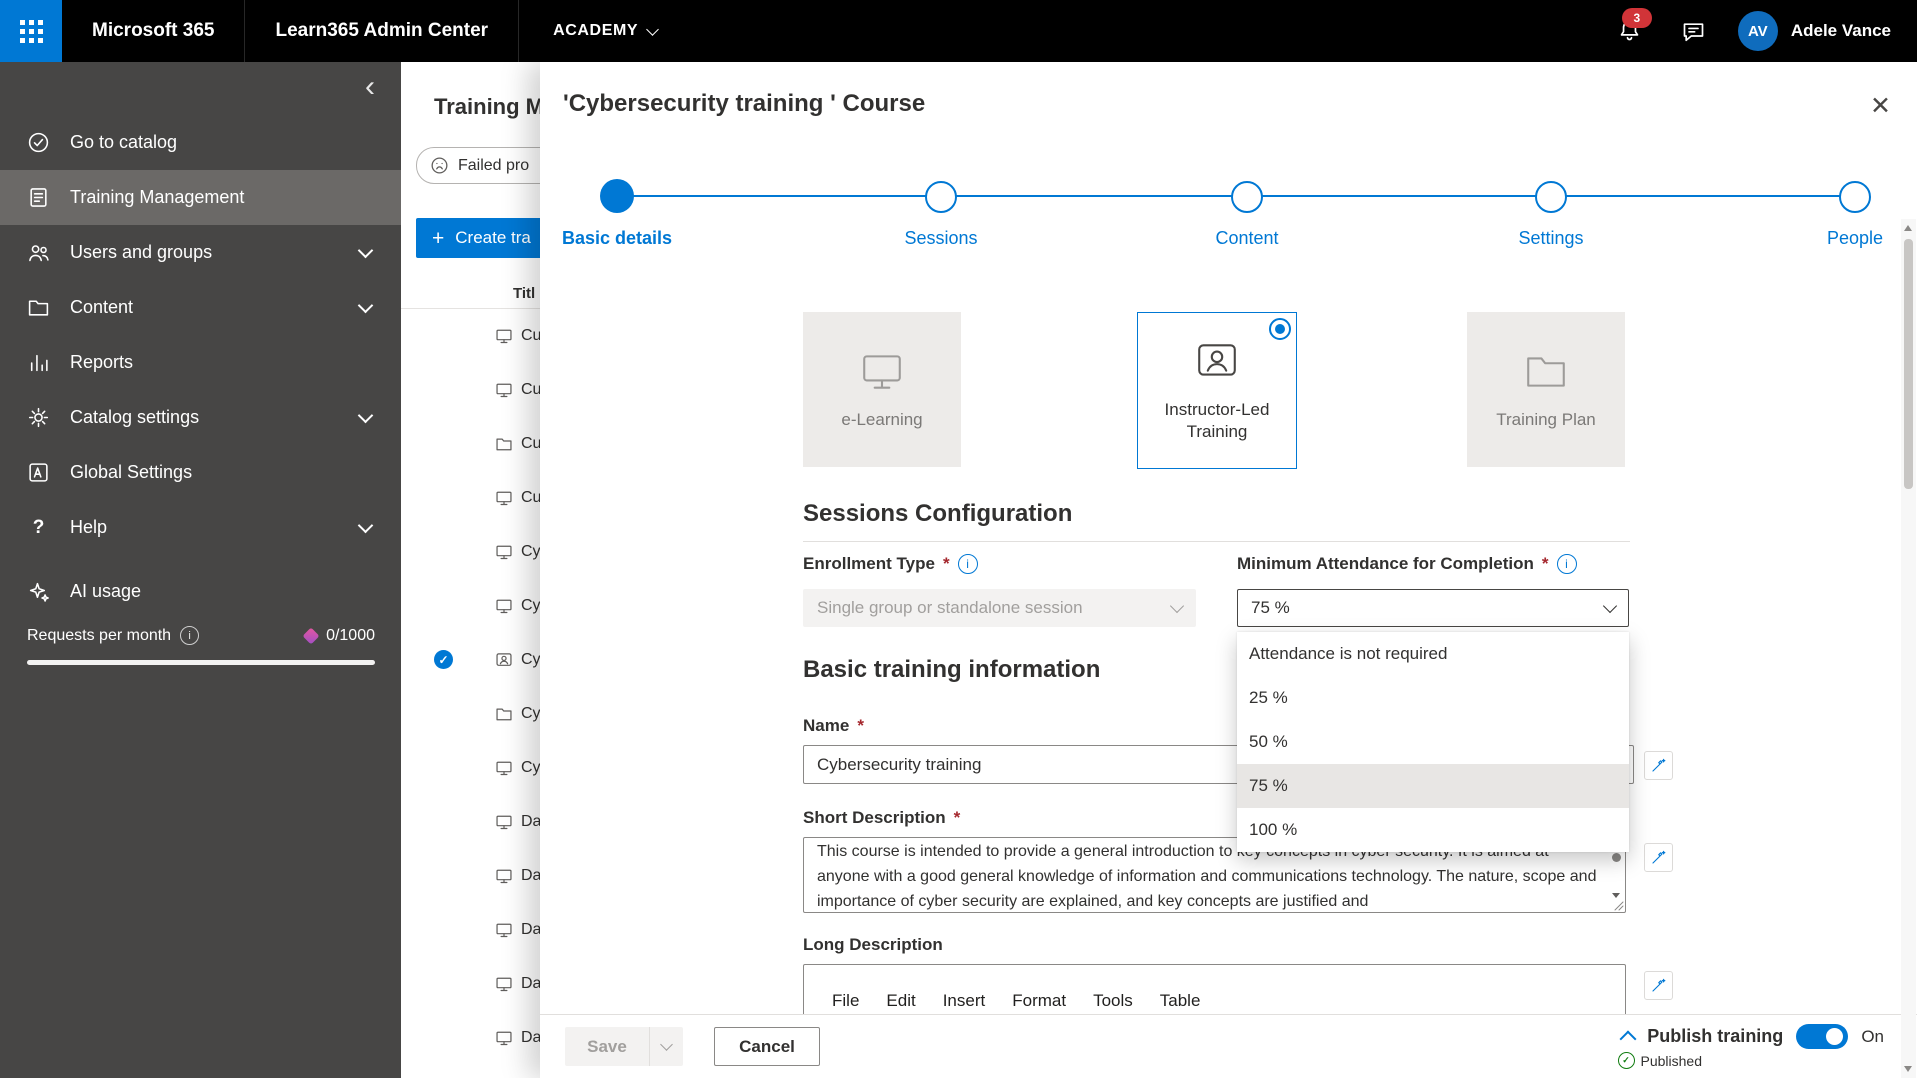 The width and height of the screenshot is (1917, 1078). Describe the element at coordinates (200, 591) in the screenshot. I see `sidebar-item-ai-usage: AI usage` at that location.